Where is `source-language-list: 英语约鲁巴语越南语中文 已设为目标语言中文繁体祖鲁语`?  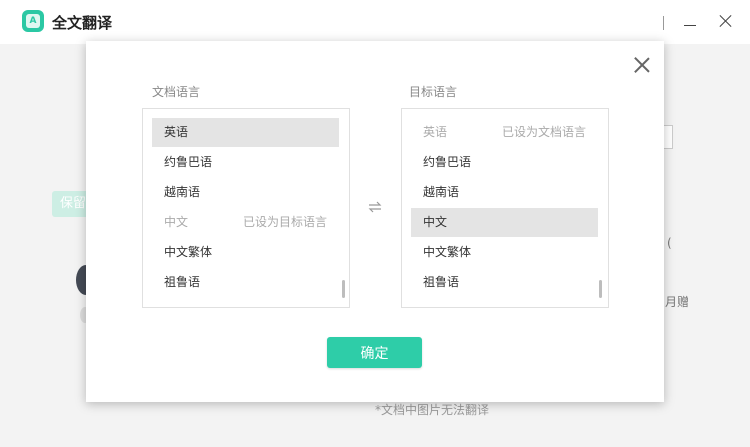
source-language-list: 英语约鲁巴语越南语中文 已设为目标语言中文繁体祖鲁语 is located at coordinates (246, 208).